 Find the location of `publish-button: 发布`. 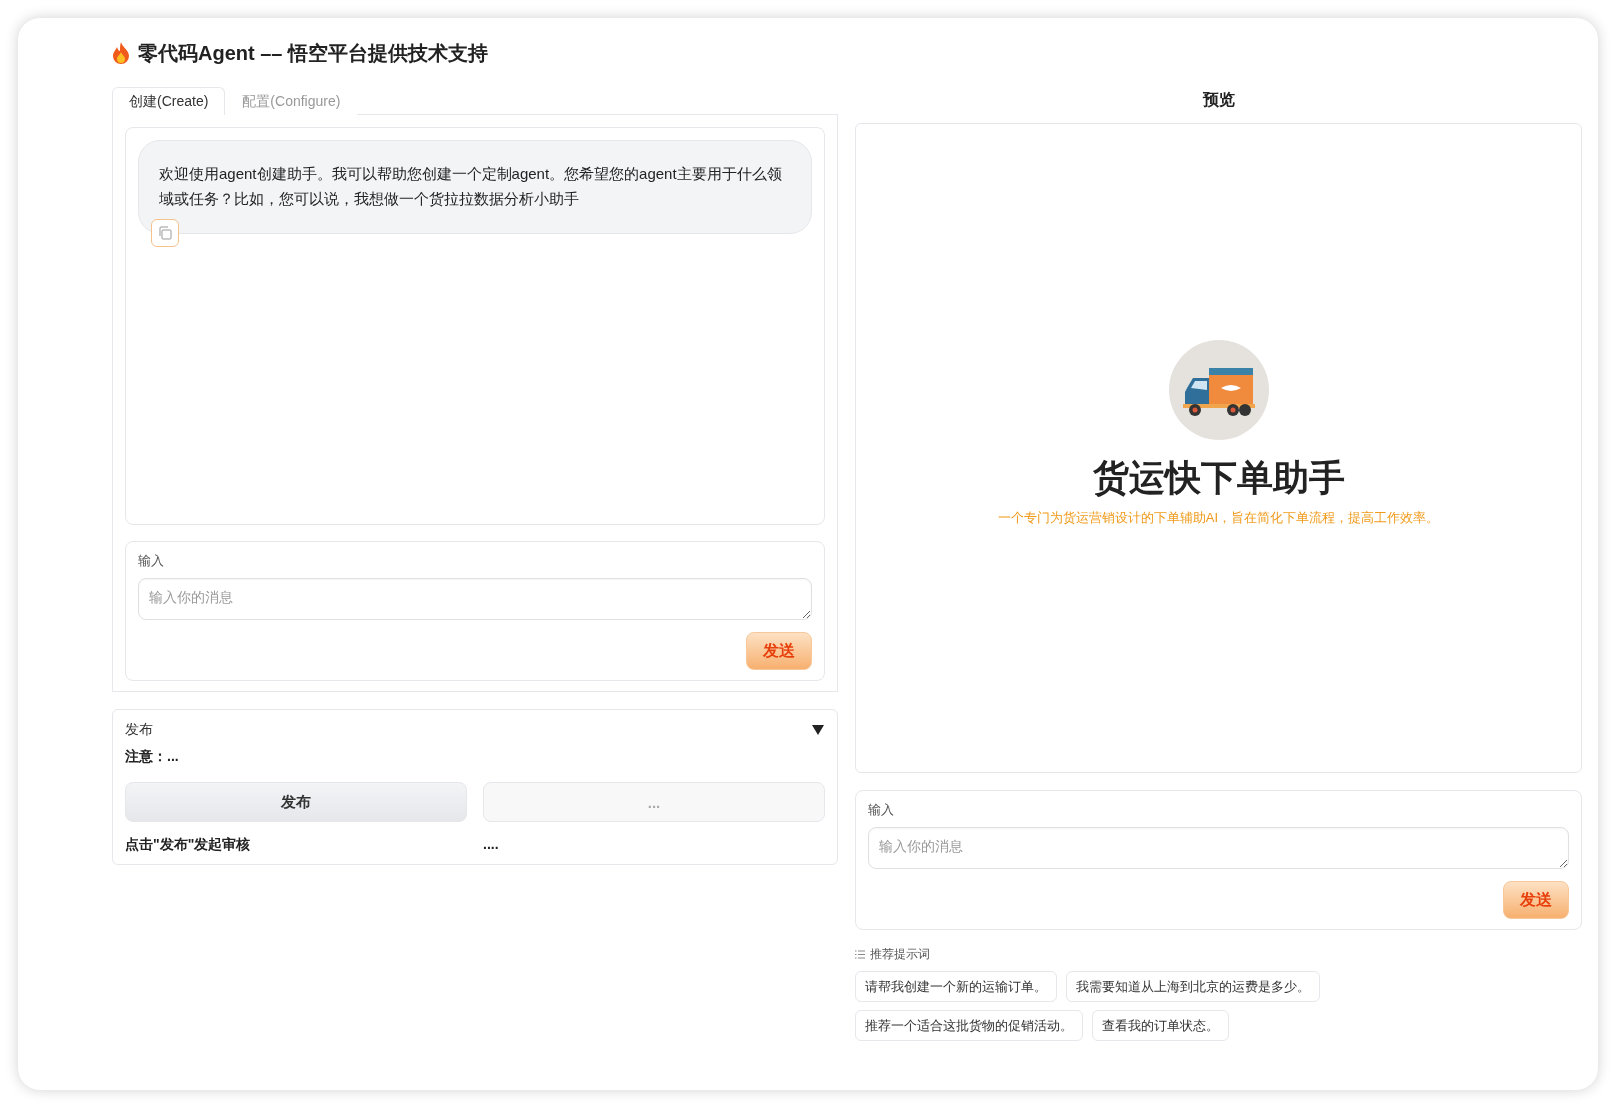

publish-button: 发布 is located at coordinates (296, 802).